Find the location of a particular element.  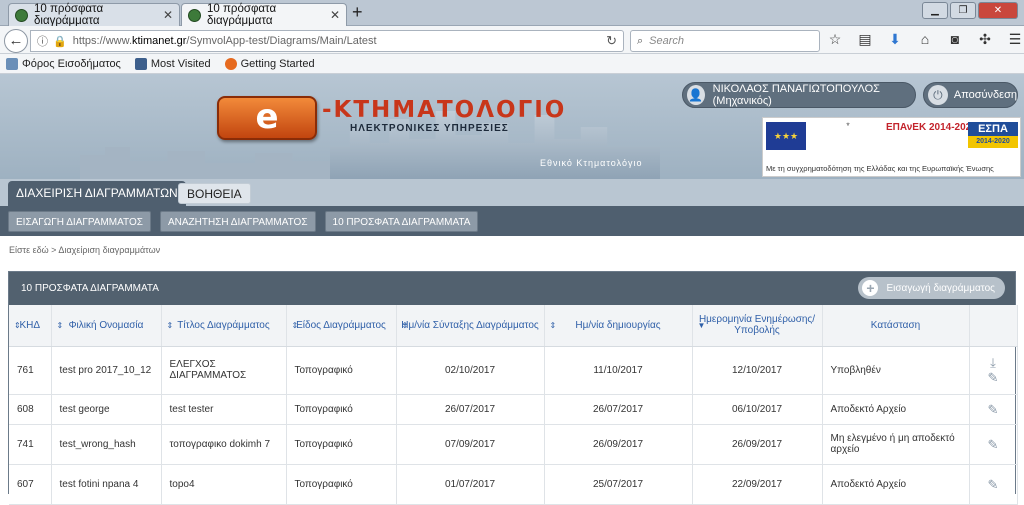

column-header-khd: ⇕ ΚΗΔ is located at coordinates (30, 326).